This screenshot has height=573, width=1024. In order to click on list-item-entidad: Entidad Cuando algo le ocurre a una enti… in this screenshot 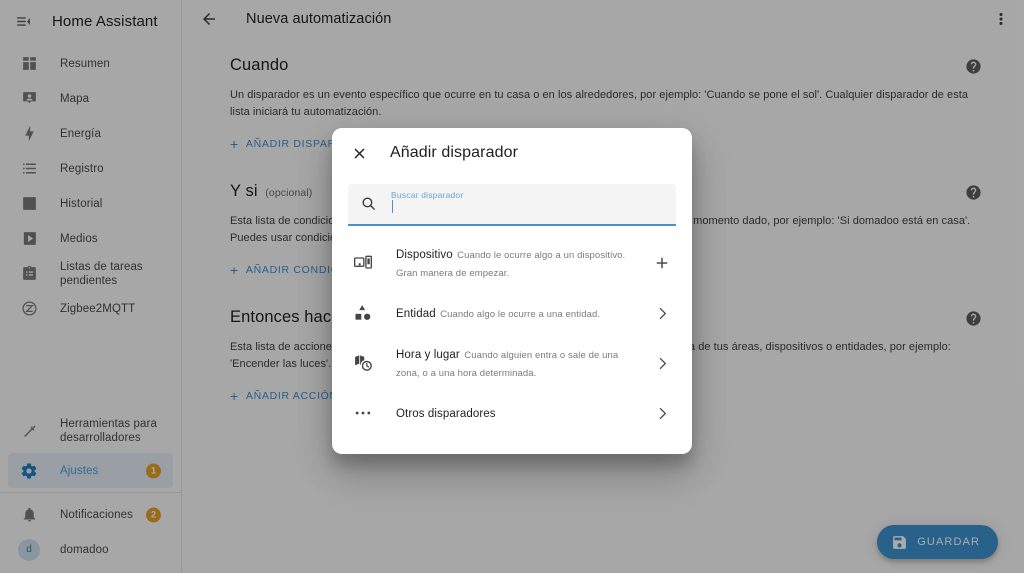, I will do `click(512, 313)`.